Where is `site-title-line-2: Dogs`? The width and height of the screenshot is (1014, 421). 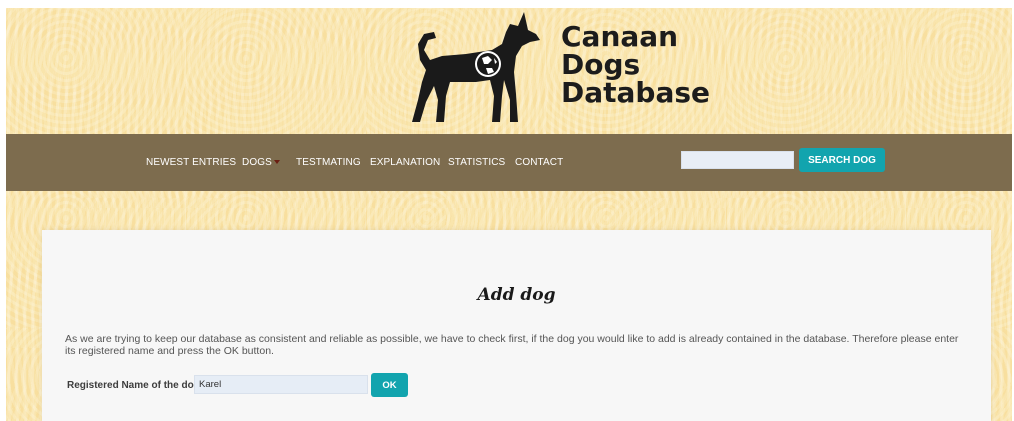 site-title-line-2: Dogs is located at coordinates (601, 64).